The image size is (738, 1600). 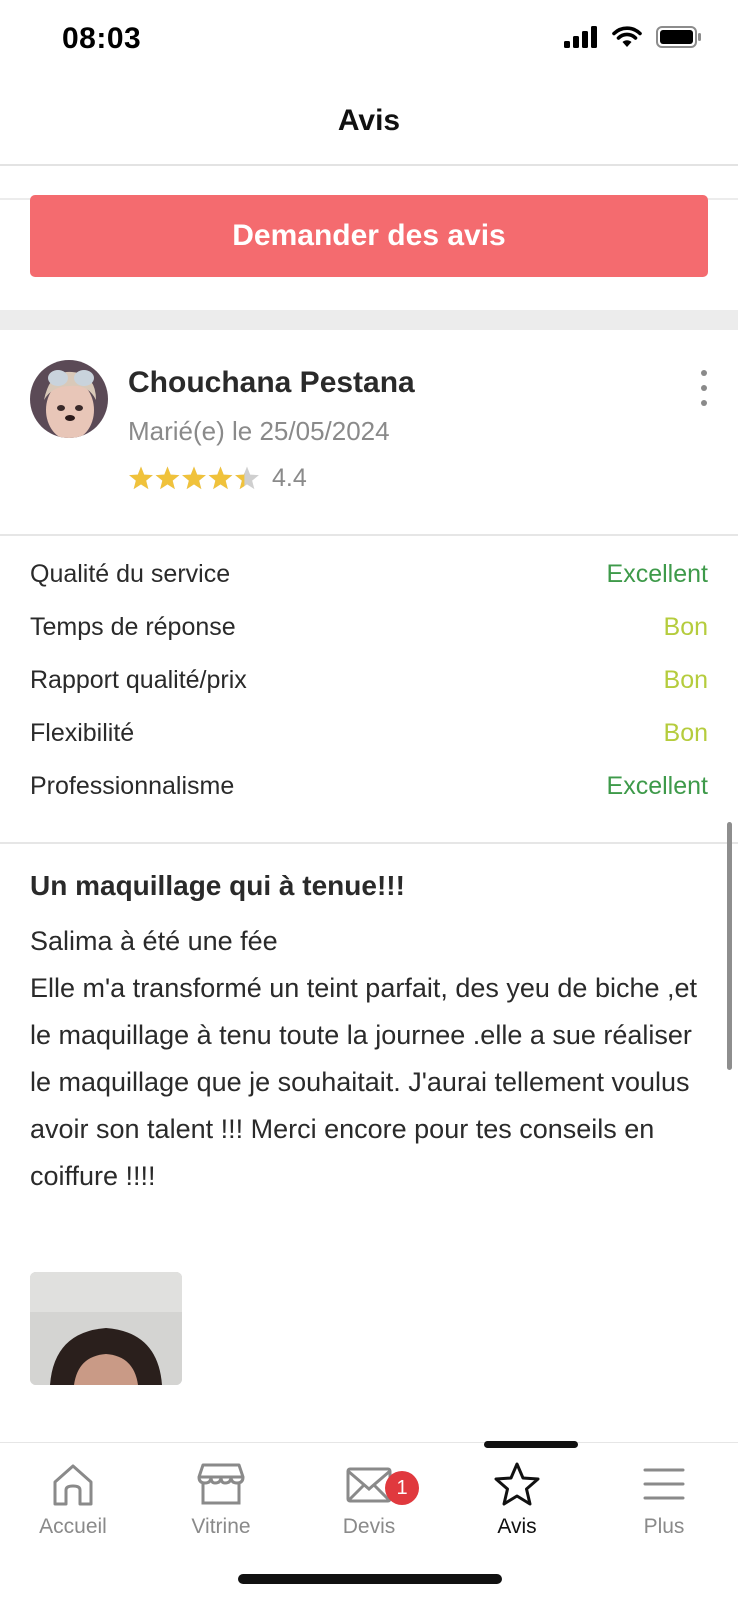 What do you see at coordinates (664, 1484) in the screenshot?
I see `menu-icon` at bounding box center [664, 1484].